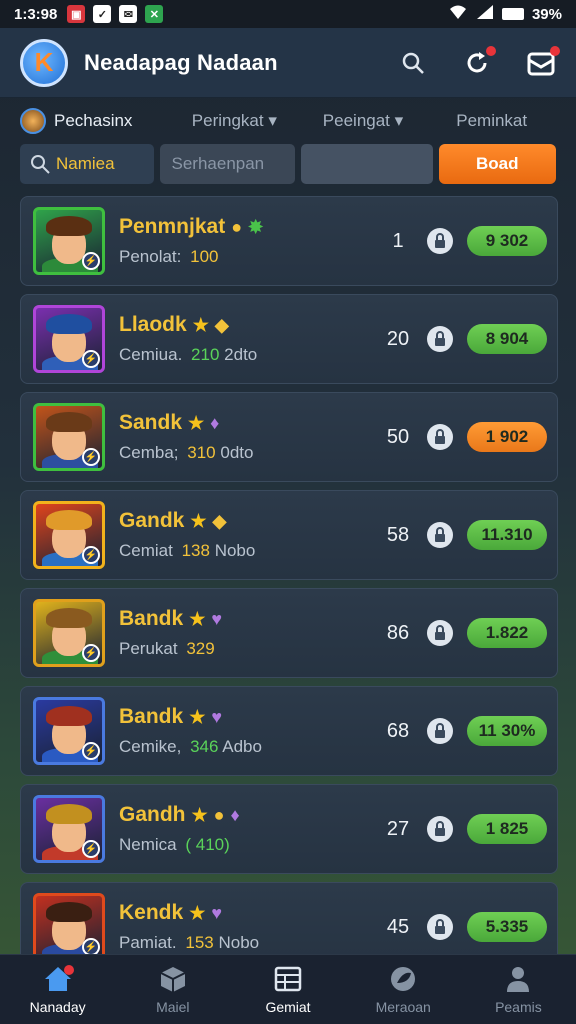 The image size is (576, 1024). I want to click on notification-dot, so click(555, 50).